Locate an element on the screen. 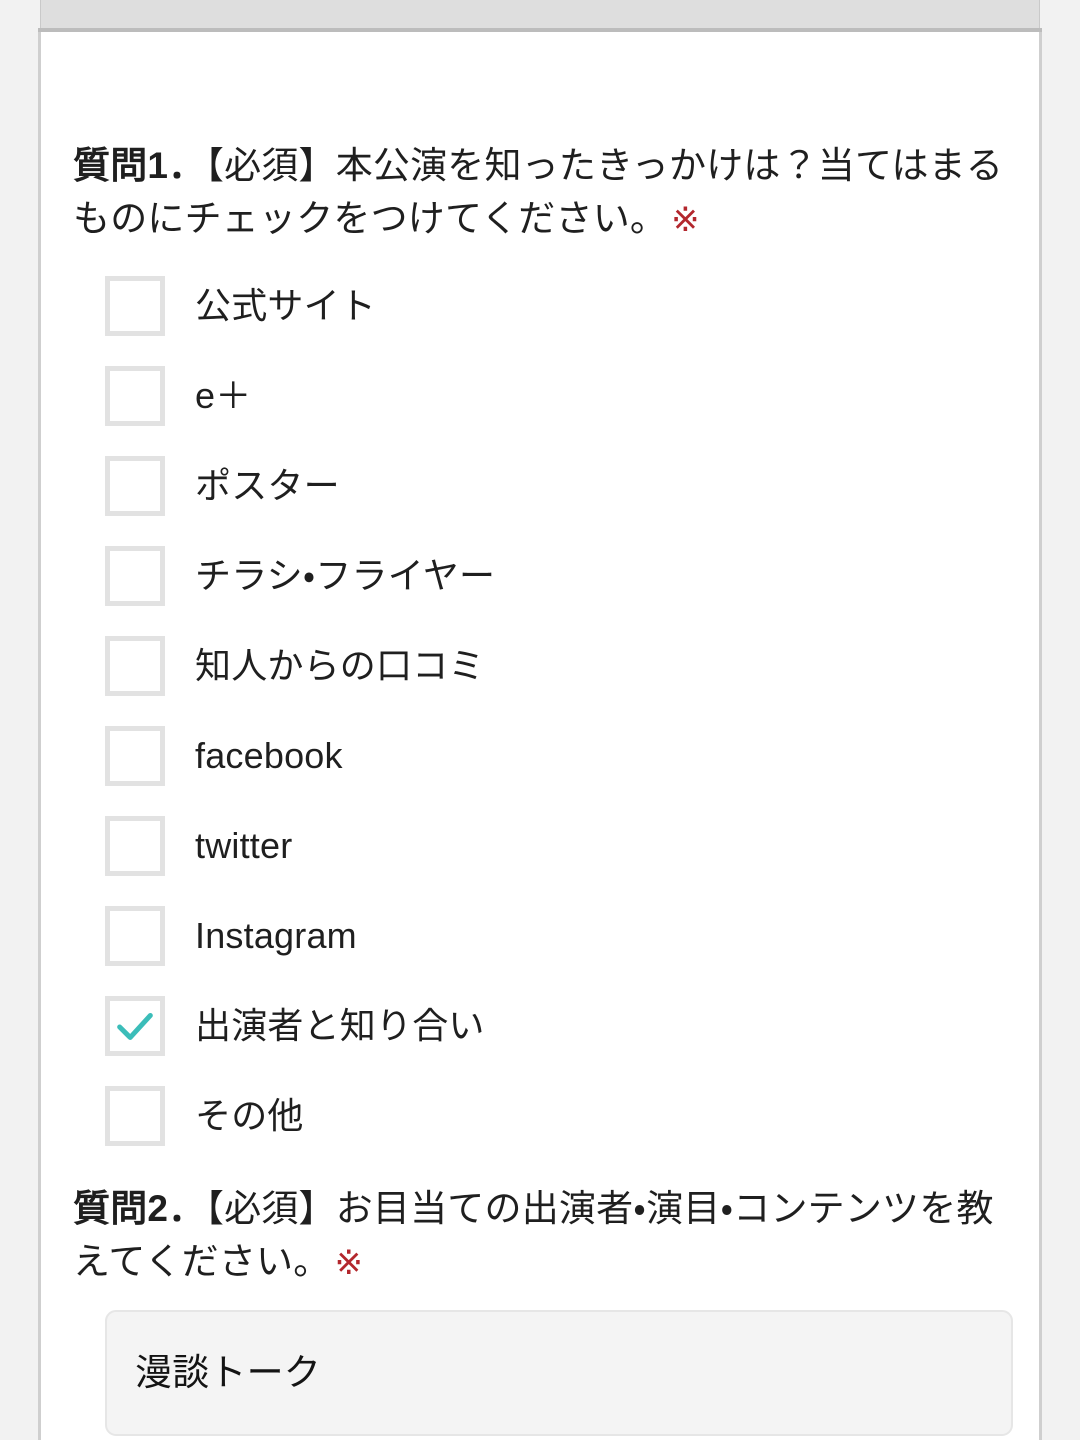 The height and width of the screenshot is (1440, 1080). question-2-text: 【必須】お目当ての出演者・演目・コンテンツを教えてください。 is located at coordinates (533, 1235).